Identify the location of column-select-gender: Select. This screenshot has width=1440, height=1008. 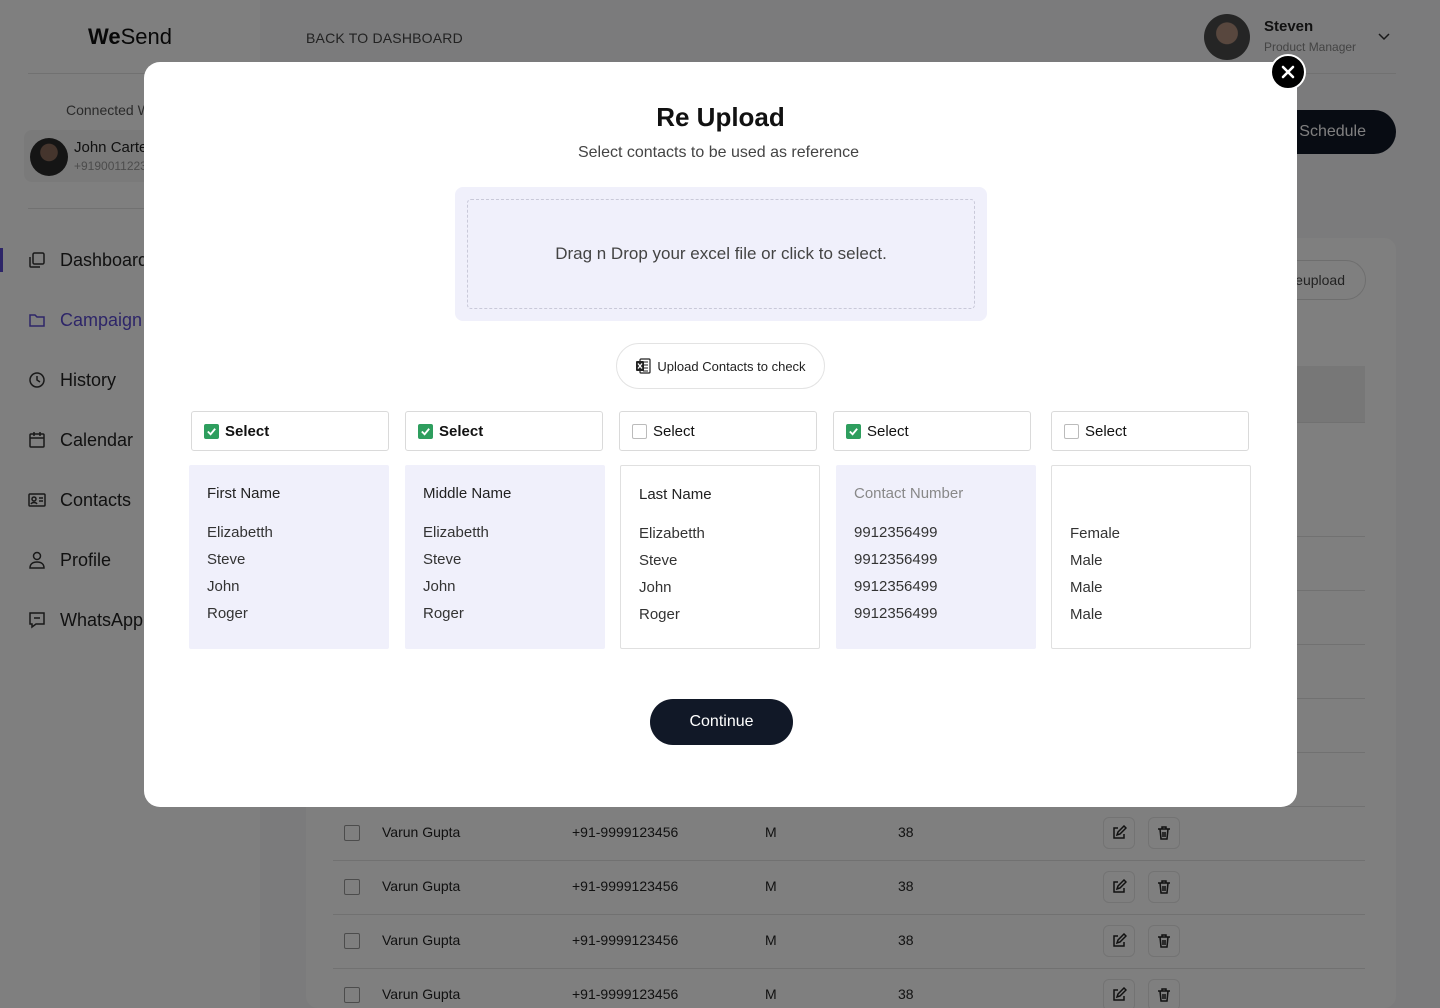
(1150, 431).